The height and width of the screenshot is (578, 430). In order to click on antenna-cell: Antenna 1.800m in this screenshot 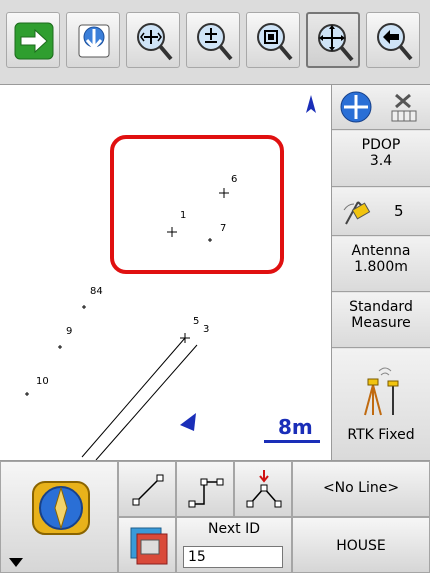, I will do `click(381, 264)`.